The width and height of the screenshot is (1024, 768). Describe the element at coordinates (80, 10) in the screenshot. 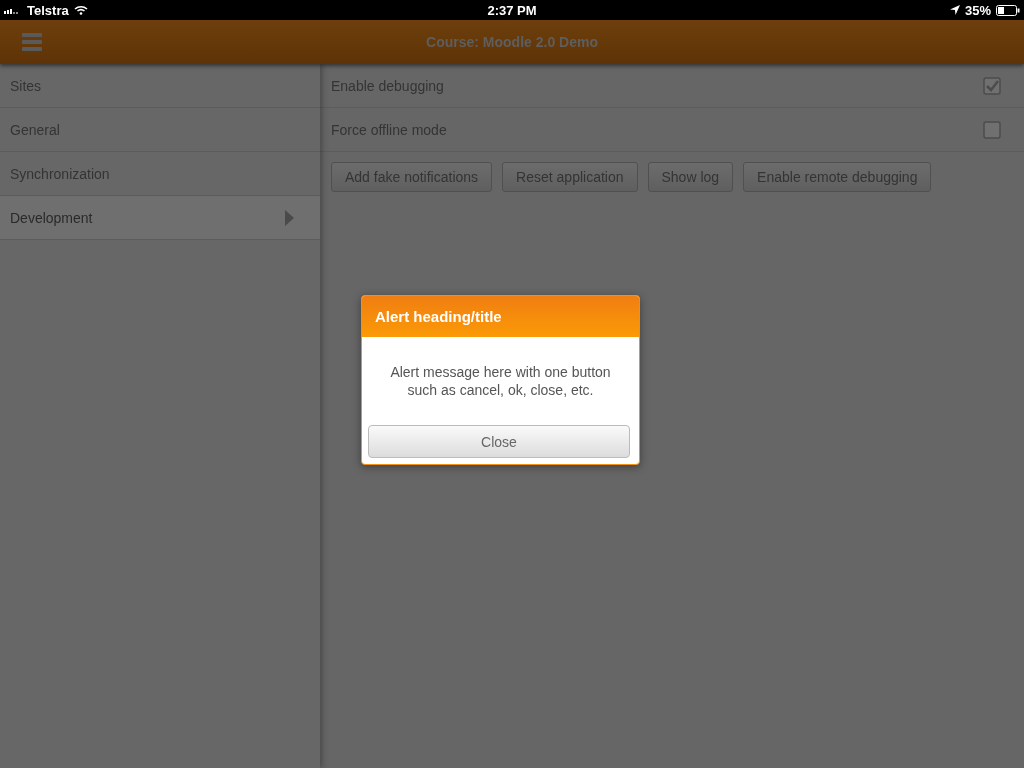

I see `wifi-icon` at that location.